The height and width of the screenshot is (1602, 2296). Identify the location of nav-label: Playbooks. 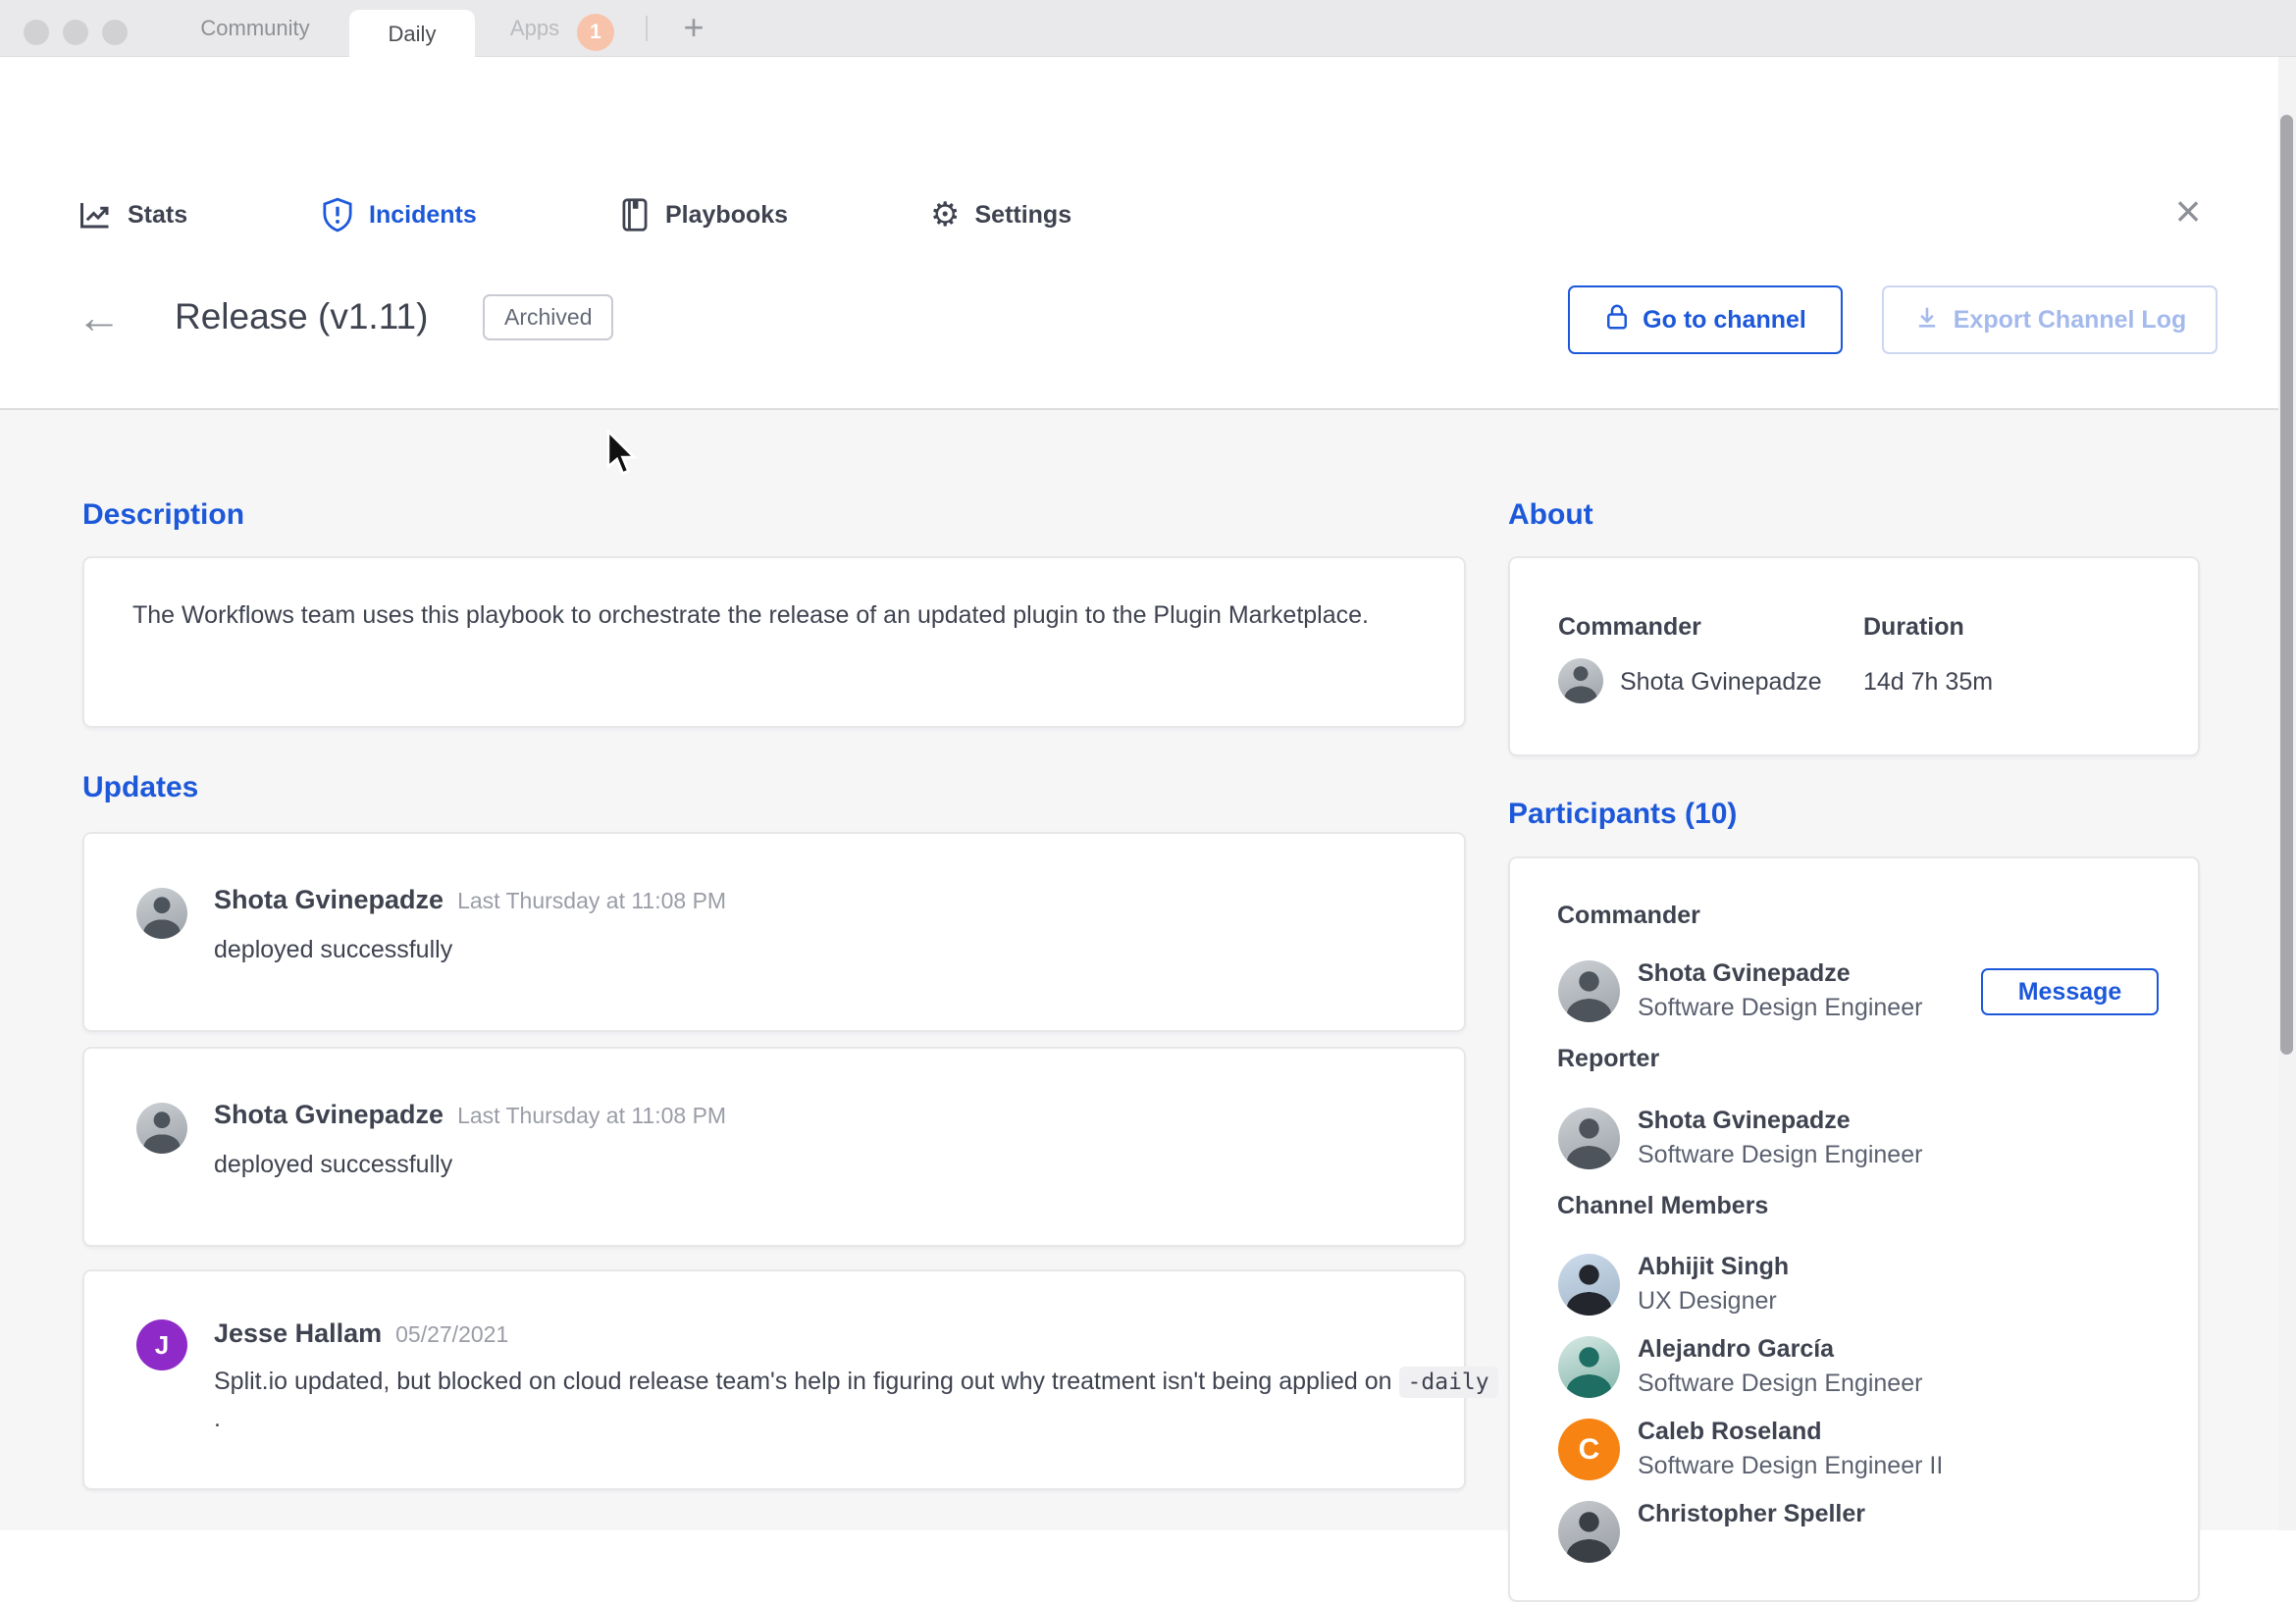
(727, 214).